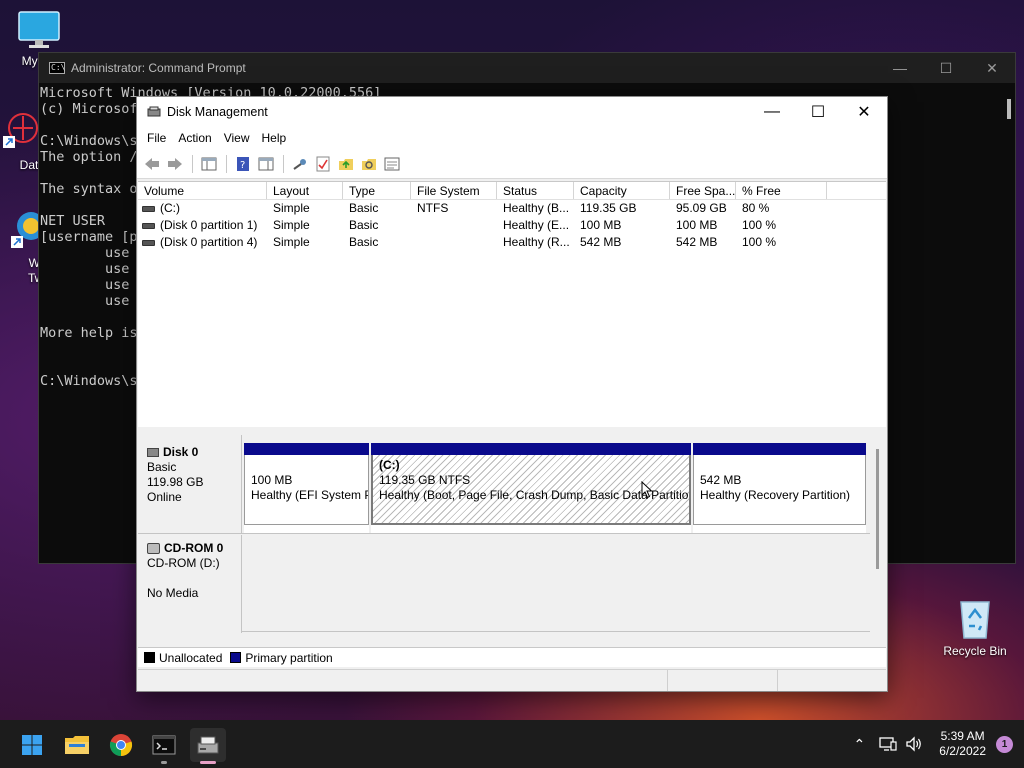 The image size is (1024, 768). What do you see at coordinates (237, 138) in the screenshot?
I see `menu-view: View` at bounding box center [237, 138].